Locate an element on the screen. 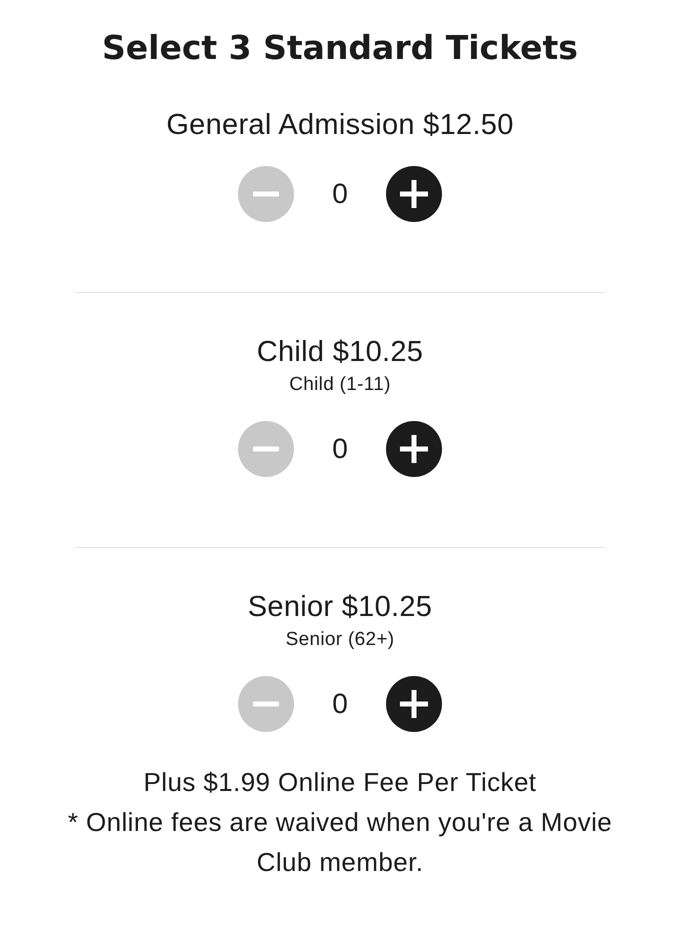  ticket-subtitle: Senior (62+) is located at coordinates (340, 640).